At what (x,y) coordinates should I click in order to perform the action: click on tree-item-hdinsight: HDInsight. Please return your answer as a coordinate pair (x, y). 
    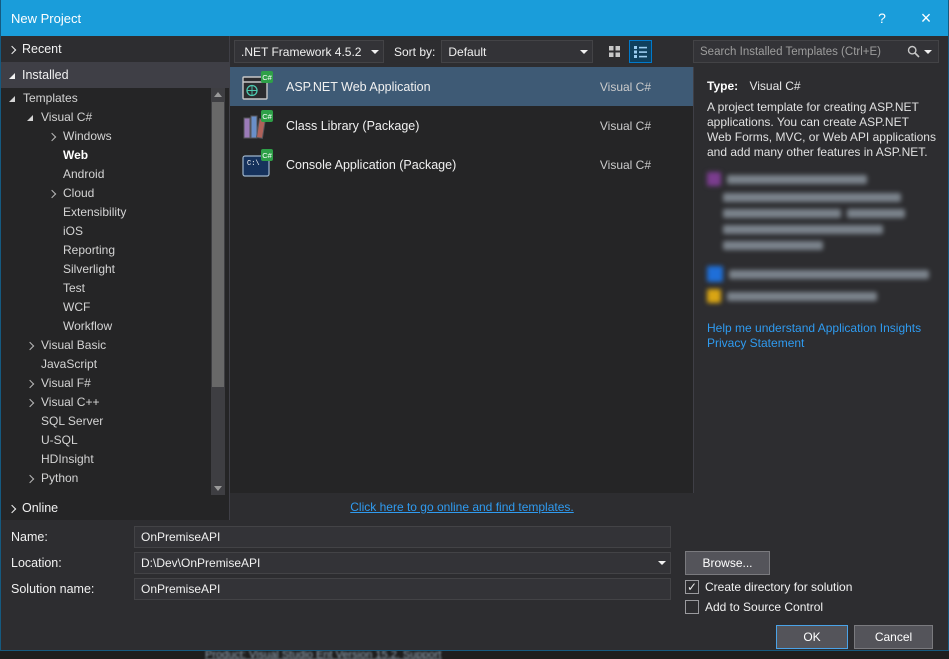
    Looking at the image, I should click on (115, 458).